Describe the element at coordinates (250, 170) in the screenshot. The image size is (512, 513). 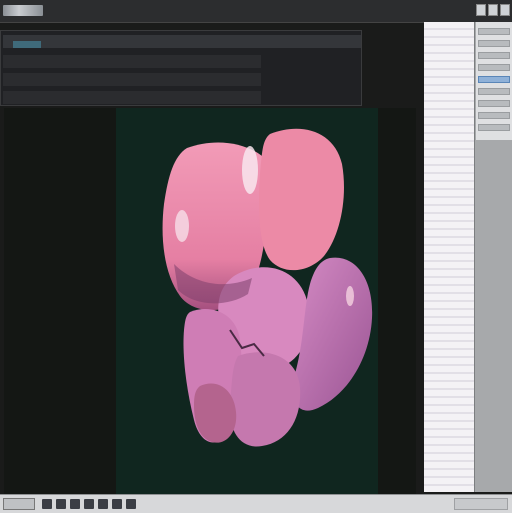
I see `organ-highlight` at that location.